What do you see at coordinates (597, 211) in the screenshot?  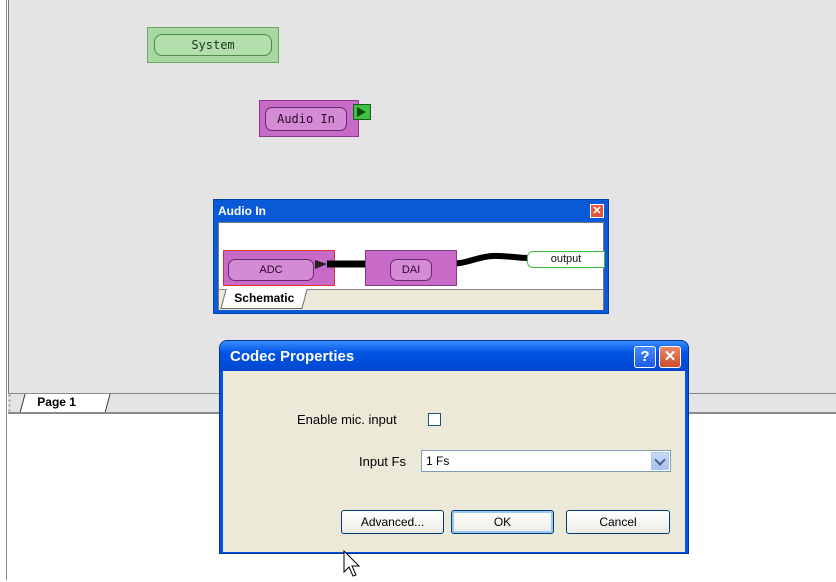 I see `subwindow-close-icon: ✕` at bounding box center [597, 211].